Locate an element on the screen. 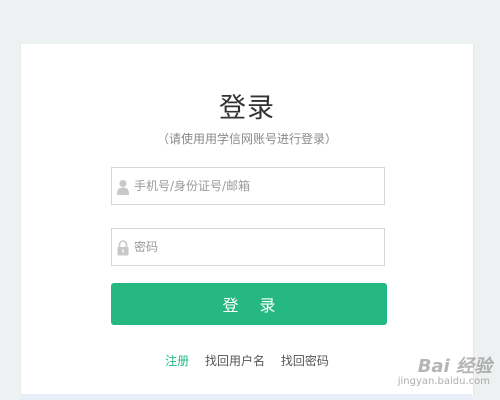 The width and height of the screenshot is (500, 400). register-link: 注册 is located at coordinates (177, 361).